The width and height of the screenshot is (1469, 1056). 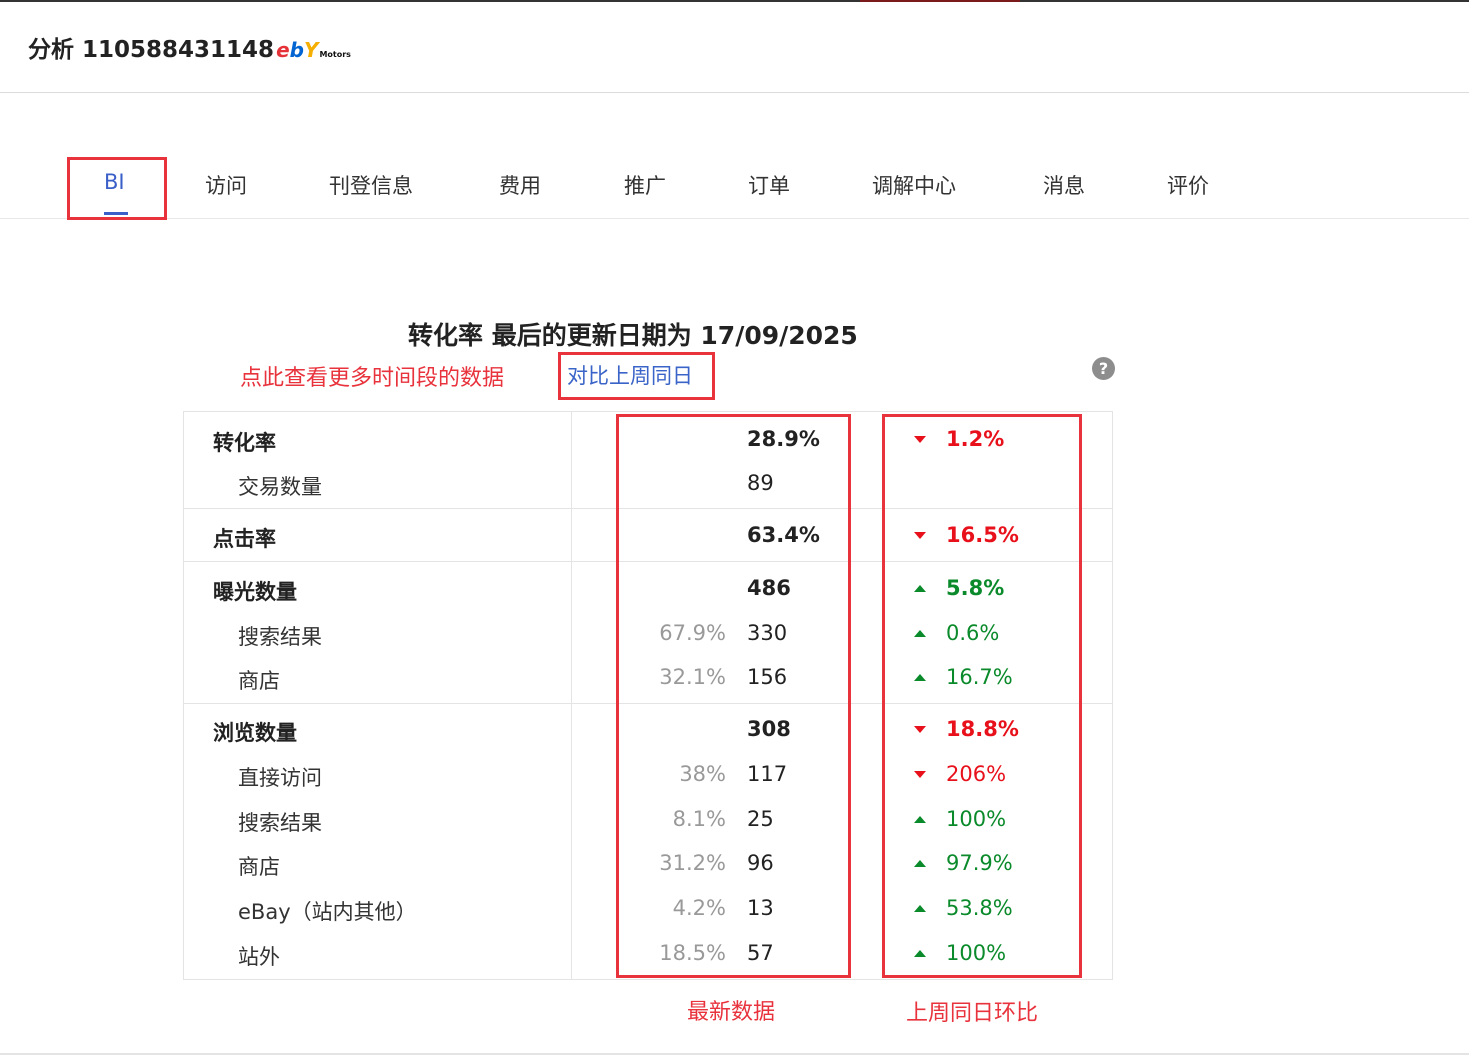 I want to click on report-title: 转化率 最后的更新日期为 17/09/2025, so click(x=633, y=335).